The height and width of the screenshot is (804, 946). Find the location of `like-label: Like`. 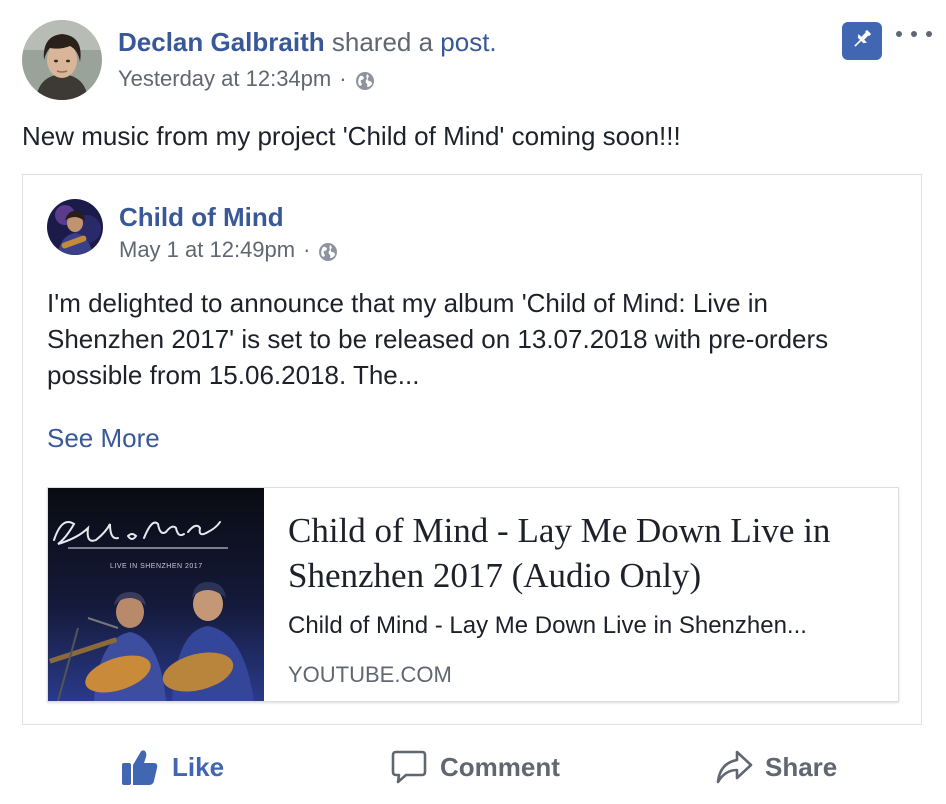

like-label: Like is located at coordinates (198, 766).